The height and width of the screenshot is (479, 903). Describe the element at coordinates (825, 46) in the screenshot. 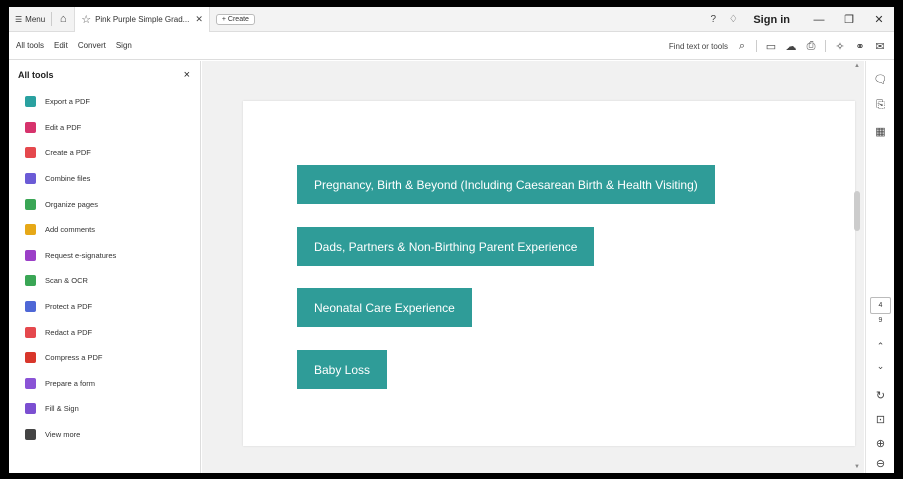

I see `divider` at that location.